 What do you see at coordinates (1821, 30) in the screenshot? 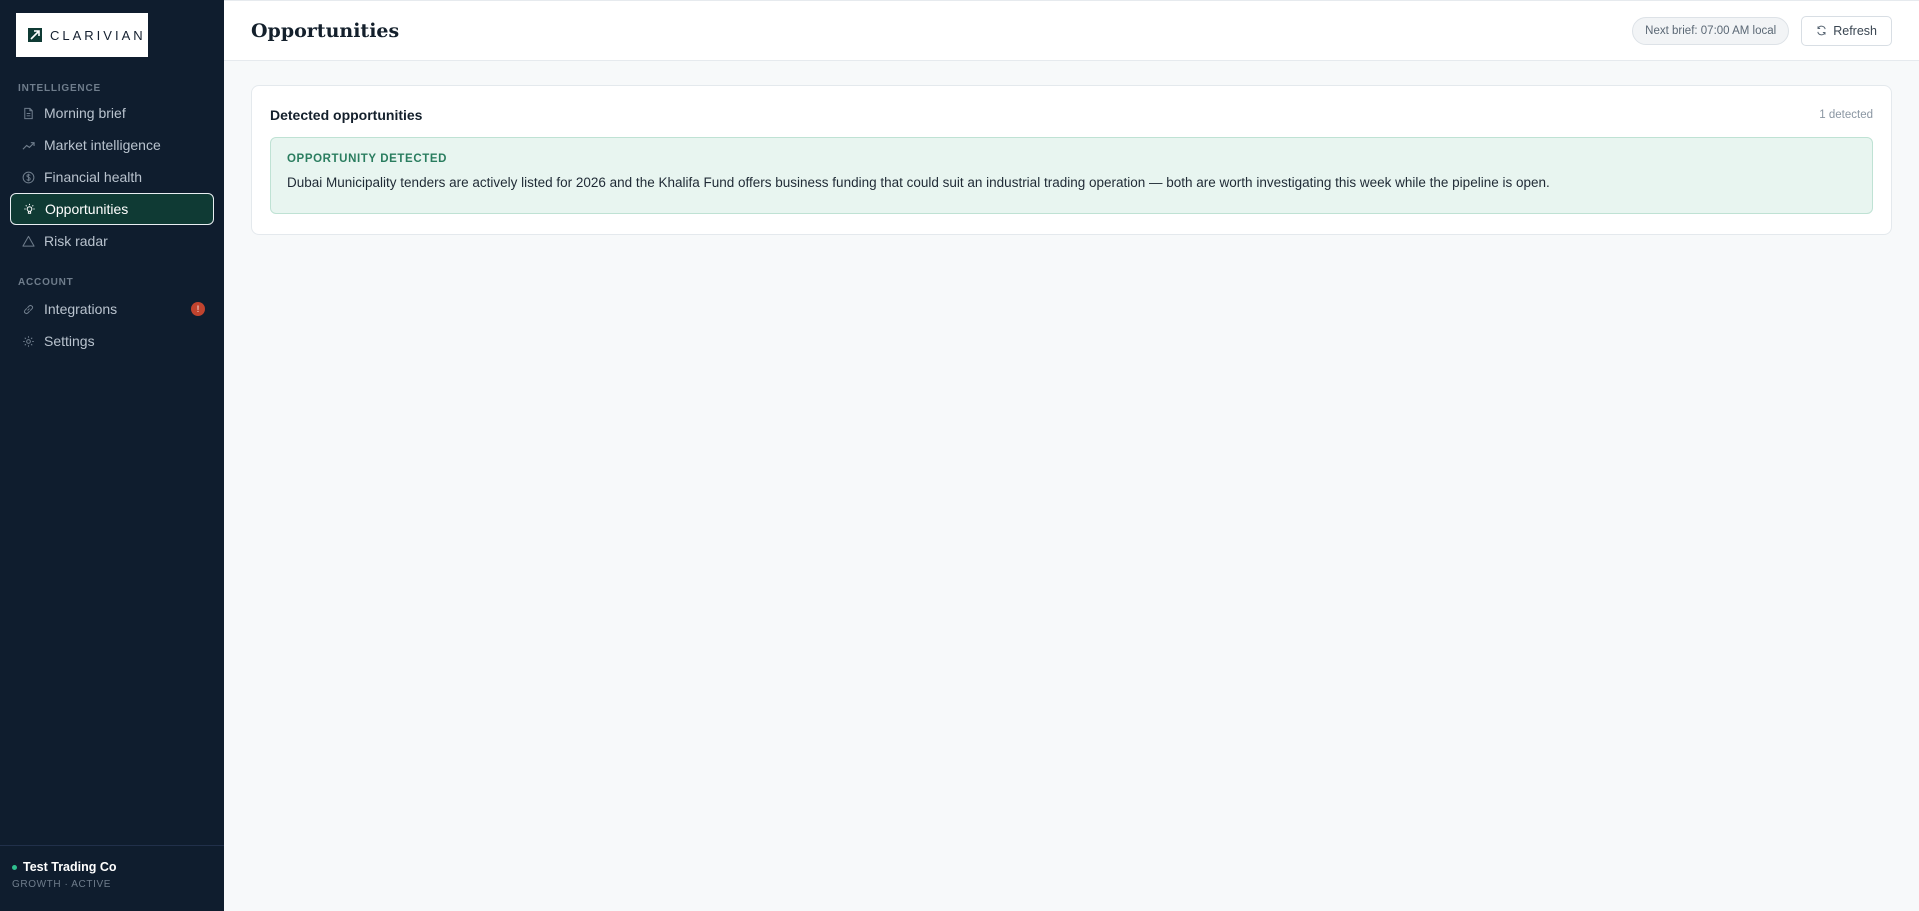
I see `refresh-icon` at bounding box center [1821, 30].